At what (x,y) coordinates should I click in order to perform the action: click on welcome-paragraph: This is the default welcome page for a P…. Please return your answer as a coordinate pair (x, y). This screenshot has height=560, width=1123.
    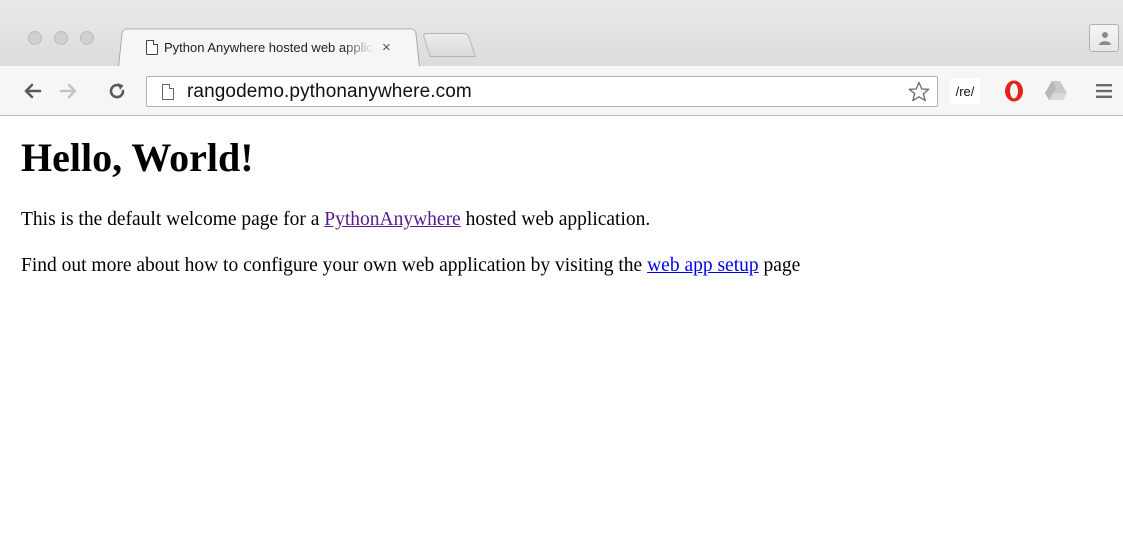
    Looking at the image, I should click on (561, 220).